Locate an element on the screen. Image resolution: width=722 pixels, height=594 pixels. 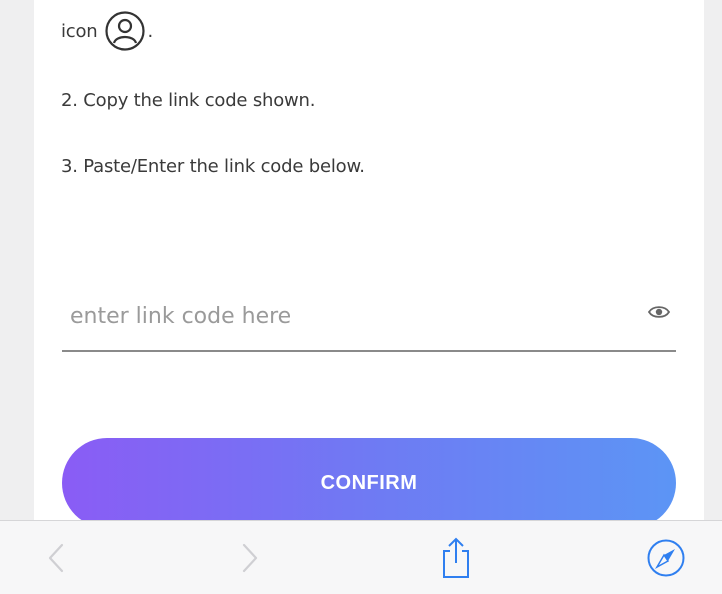
forward-icon is located at coordinates (250, 557).